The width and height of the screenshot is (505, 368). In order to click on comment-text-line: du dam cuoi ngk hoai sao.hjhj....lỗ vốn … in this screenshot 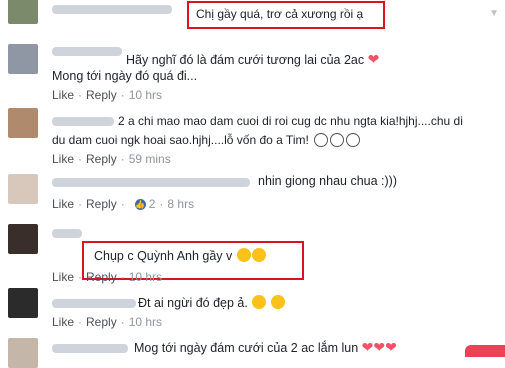, I will do `click(206, 140)`.